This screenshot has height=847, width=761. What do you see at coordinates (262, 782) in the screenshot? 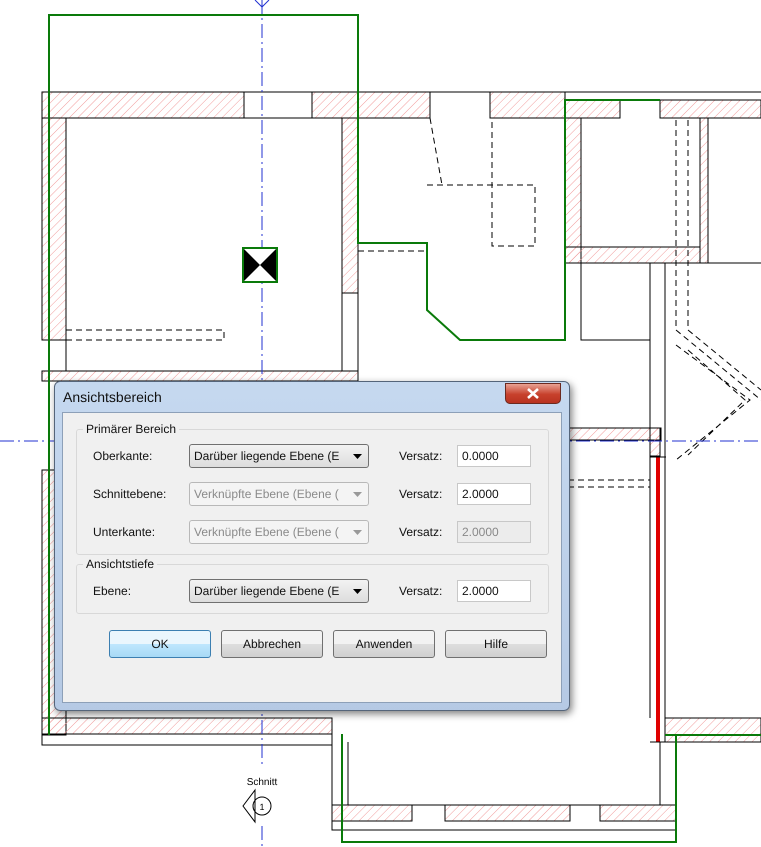
I see `section-label: Schnitt` at bounding box center [262, 782].